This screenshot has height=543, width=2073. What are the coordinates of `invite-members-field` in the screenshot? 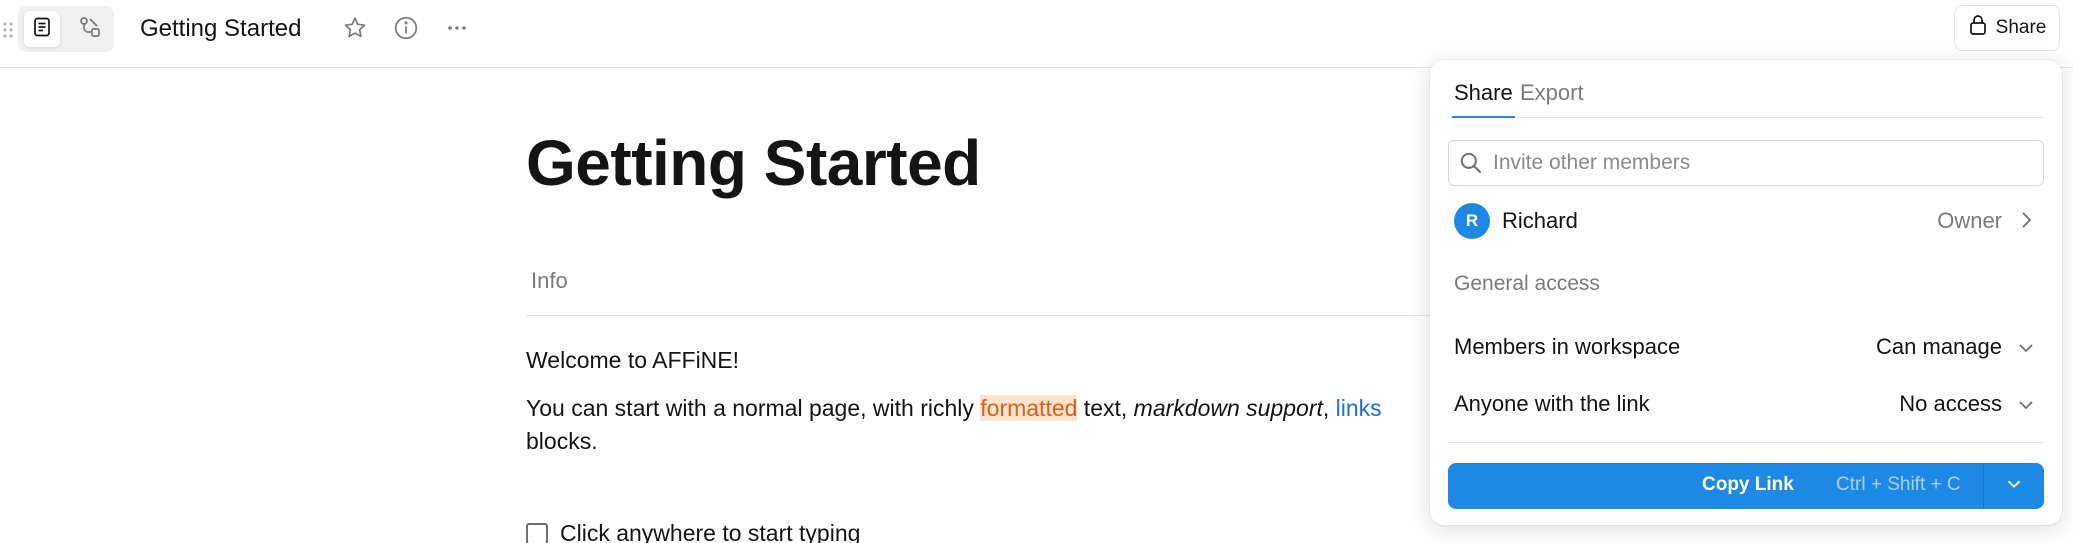 It's located at (1746, 163).